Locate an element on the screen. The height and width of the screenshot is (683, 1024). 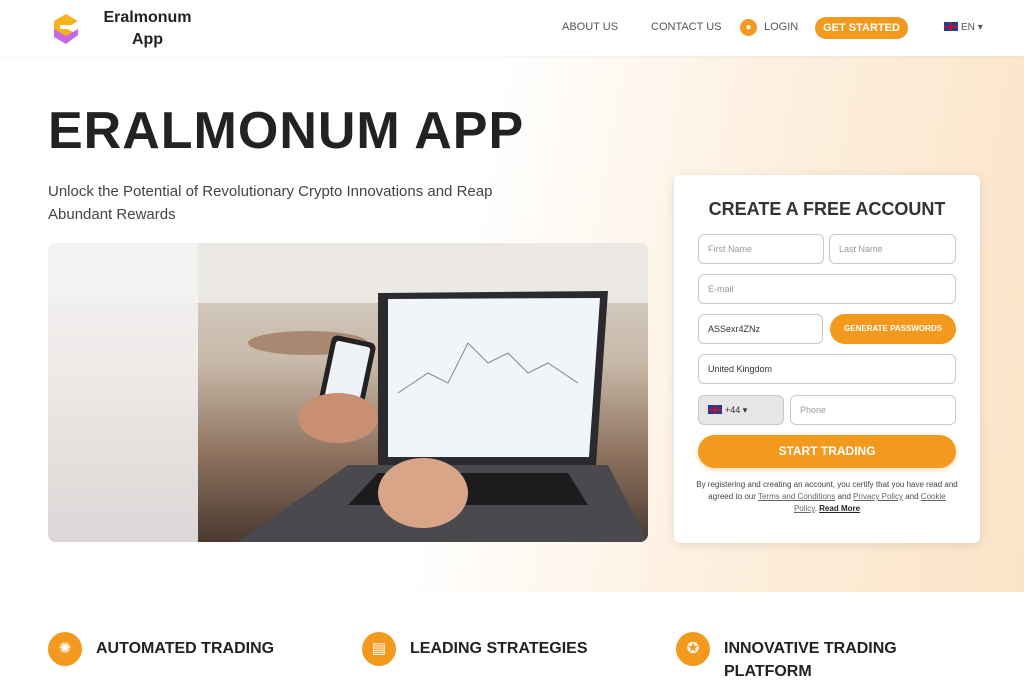
last-name-input: Last Name is located at coordinates (892, 249).